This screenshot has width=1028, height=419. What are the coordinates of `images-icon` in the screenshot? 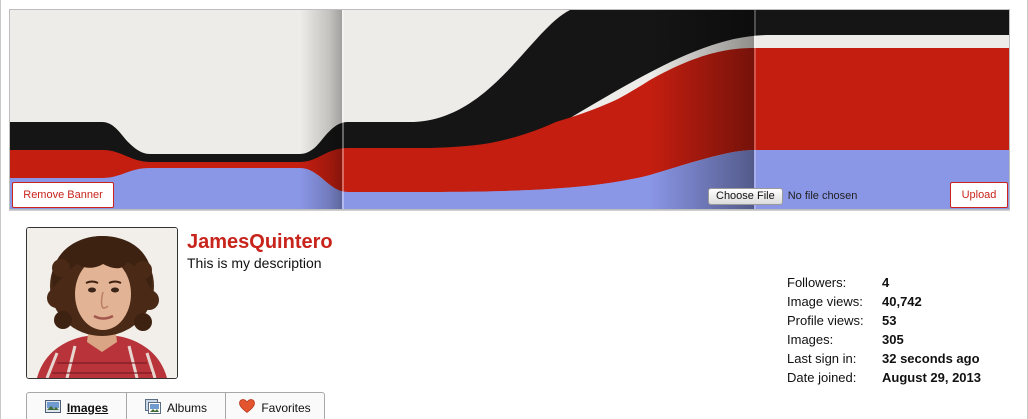 It's located at (52, 407).